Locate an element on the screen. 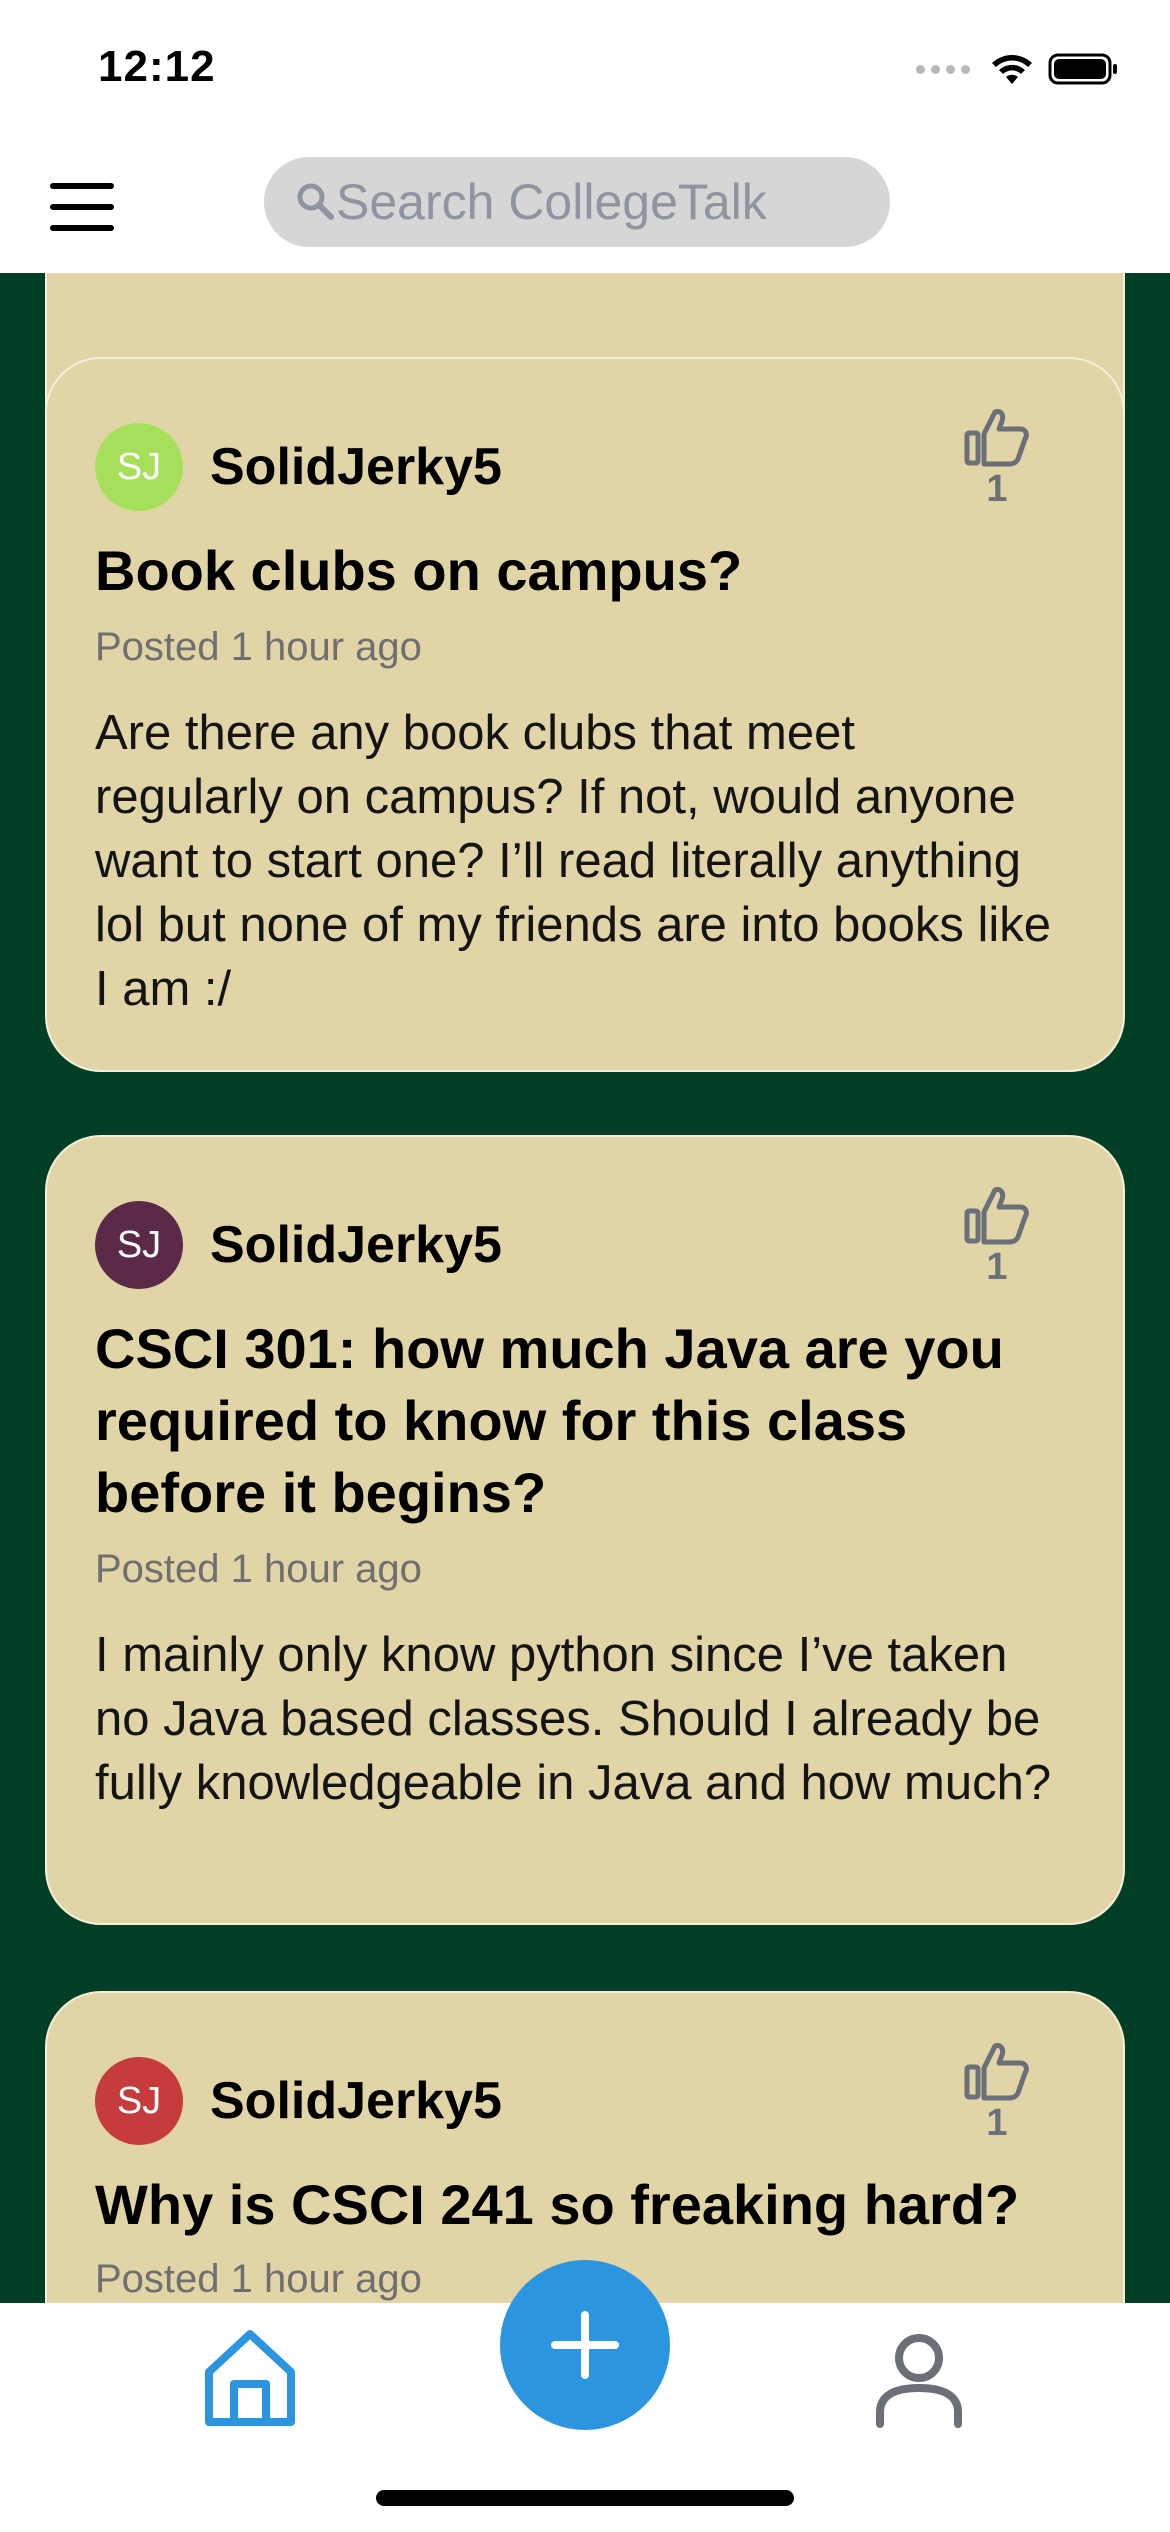 The height and width of the screenshot is (2532, 1170). cellular-signal-icon is located at coordinates (943, 69).